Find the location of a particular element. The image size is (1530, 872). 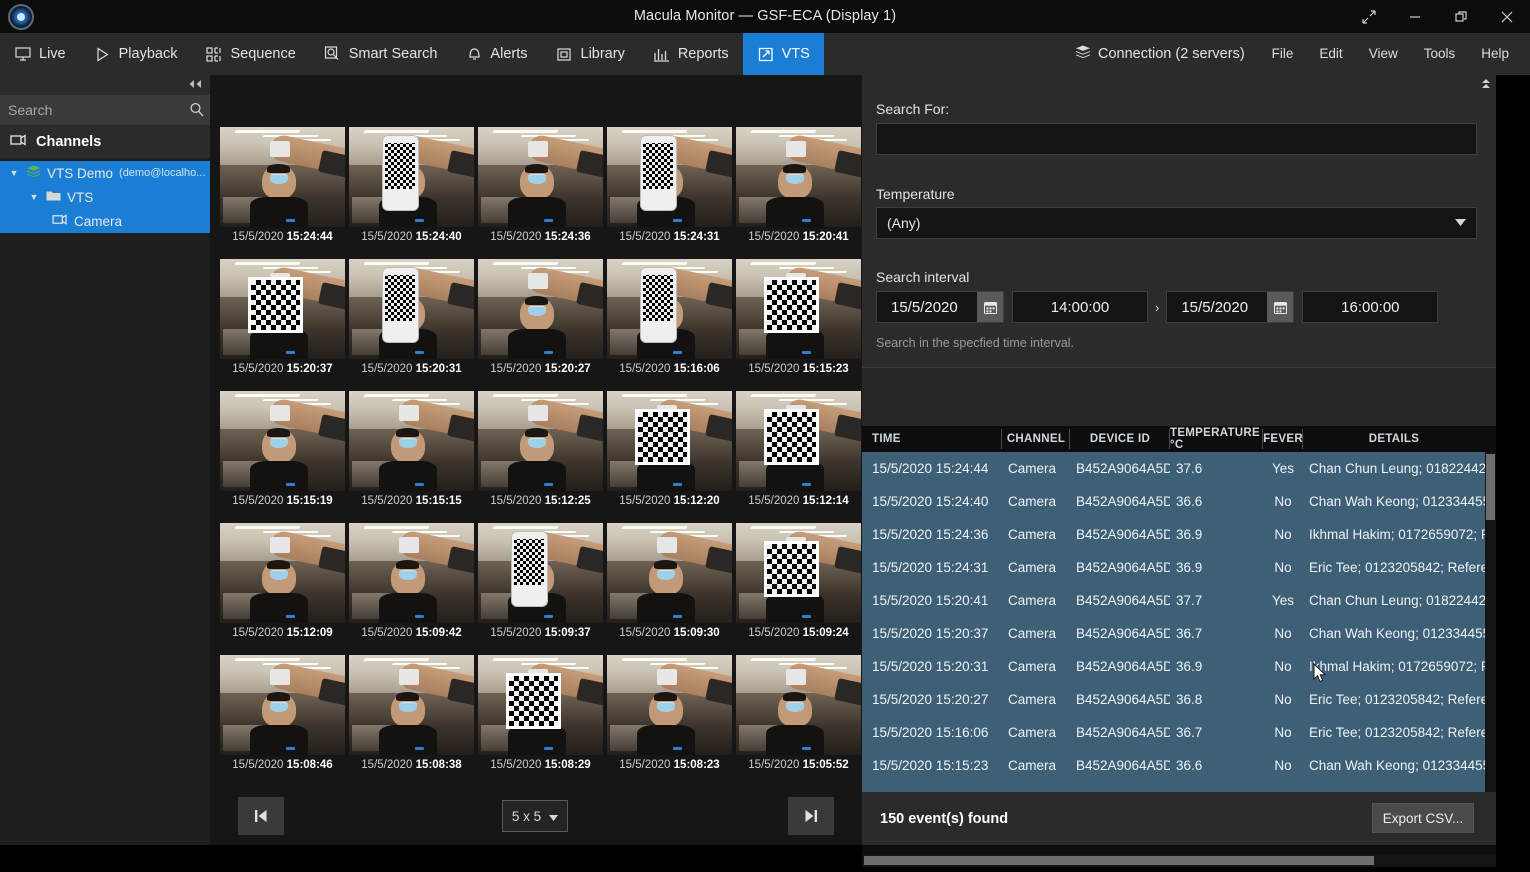

connection-status: Connection (2 servers) is located at coordinates (1160, 54).